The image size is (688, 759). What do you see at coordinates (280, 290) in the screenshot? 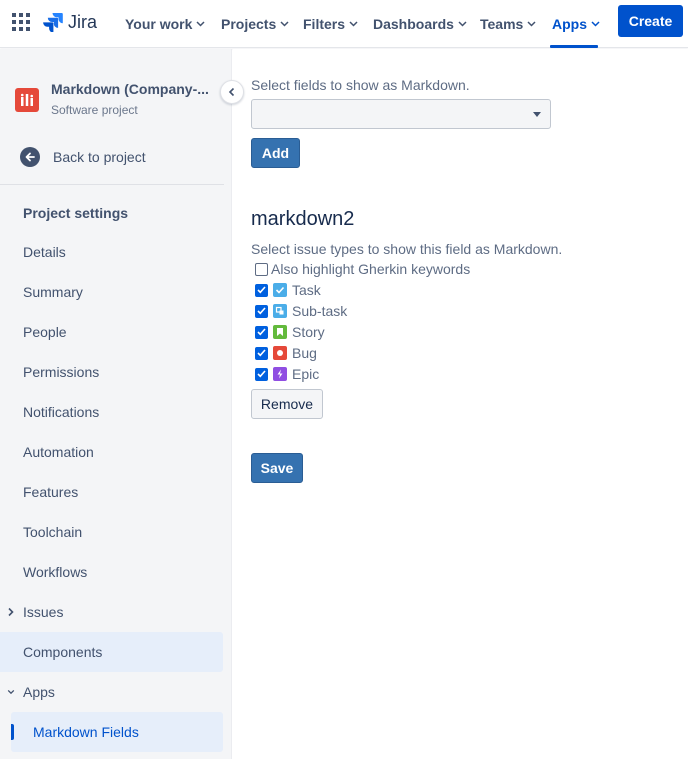
I see `task-icon` at bounding box center [280, 290].